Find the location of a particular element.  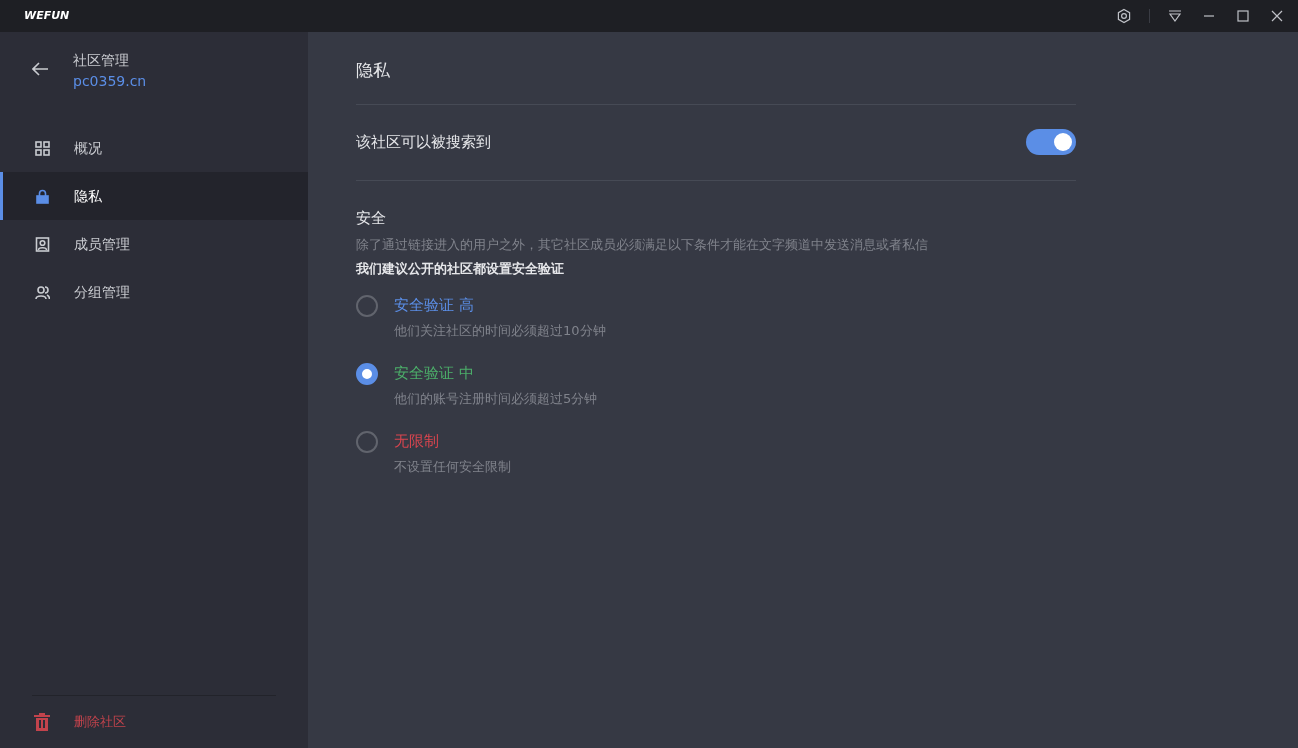

toggle-switch is located at coordinates (1051, 142).